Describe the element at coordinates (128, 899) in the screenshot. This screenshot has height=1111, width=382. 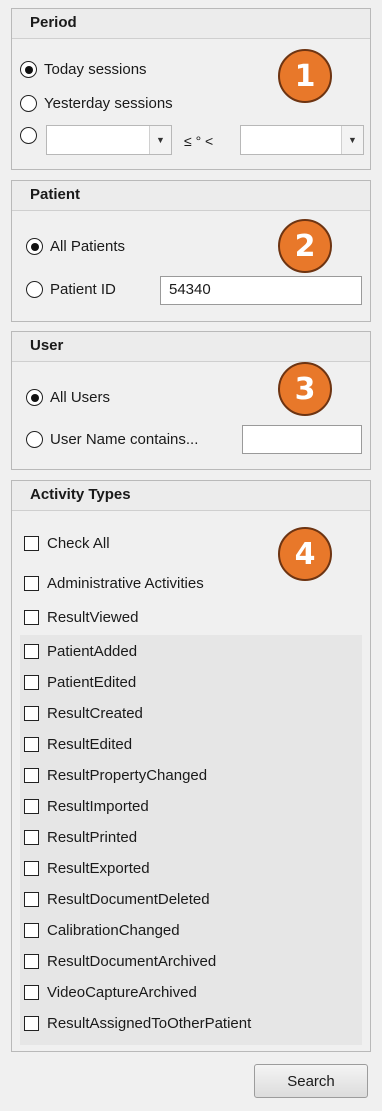
I see `activity-label: ResultDocumentDeleted` at that location.